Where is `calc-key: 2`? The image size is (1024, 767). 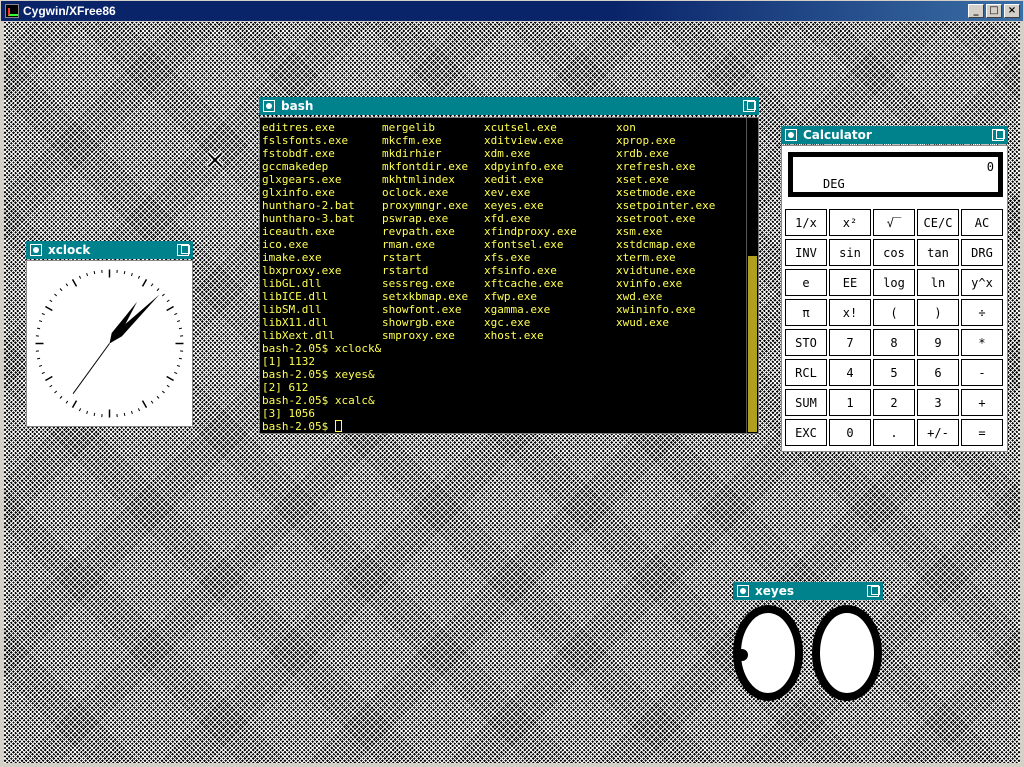
calc-key: 2 is located at coordinates (894, 402).